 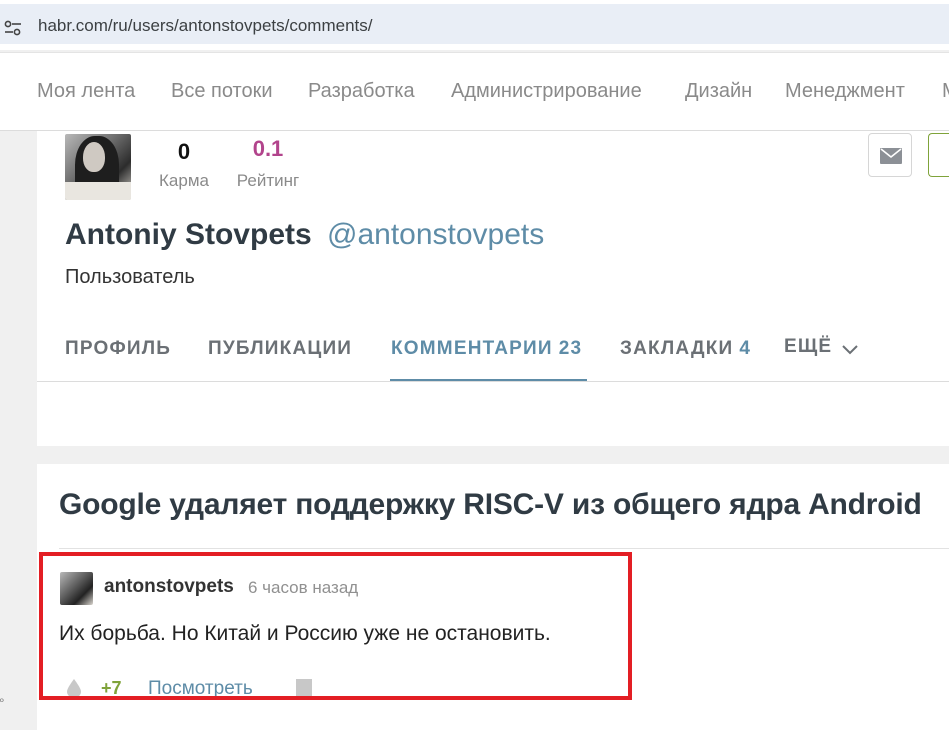 What do you see at coordinates (268, 180) in the screenshot?
I see `rating-label: Рейтинг` at bounding box center [268, 180].